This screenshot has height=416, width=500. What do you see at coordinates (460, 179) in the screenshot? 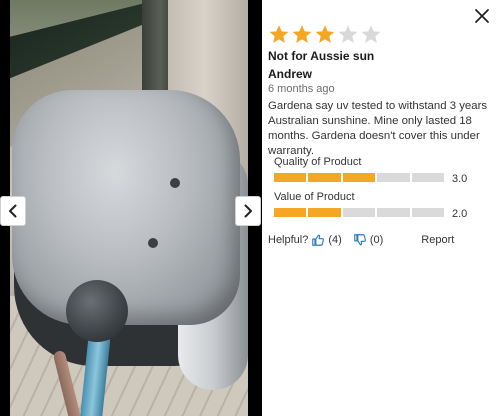
I see `rating-quality-value: 3.0` at bounding box center [460, 179].